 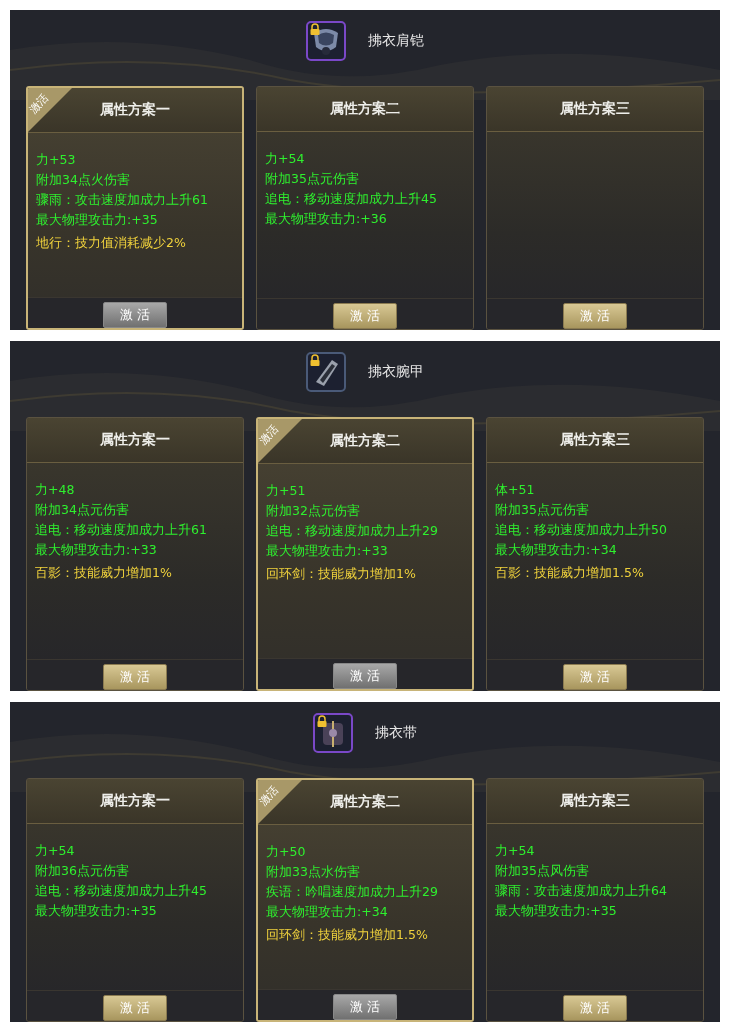 I want to click on stat-line: 追电：移动速度加成力上升29, so click(x=352, y=531).